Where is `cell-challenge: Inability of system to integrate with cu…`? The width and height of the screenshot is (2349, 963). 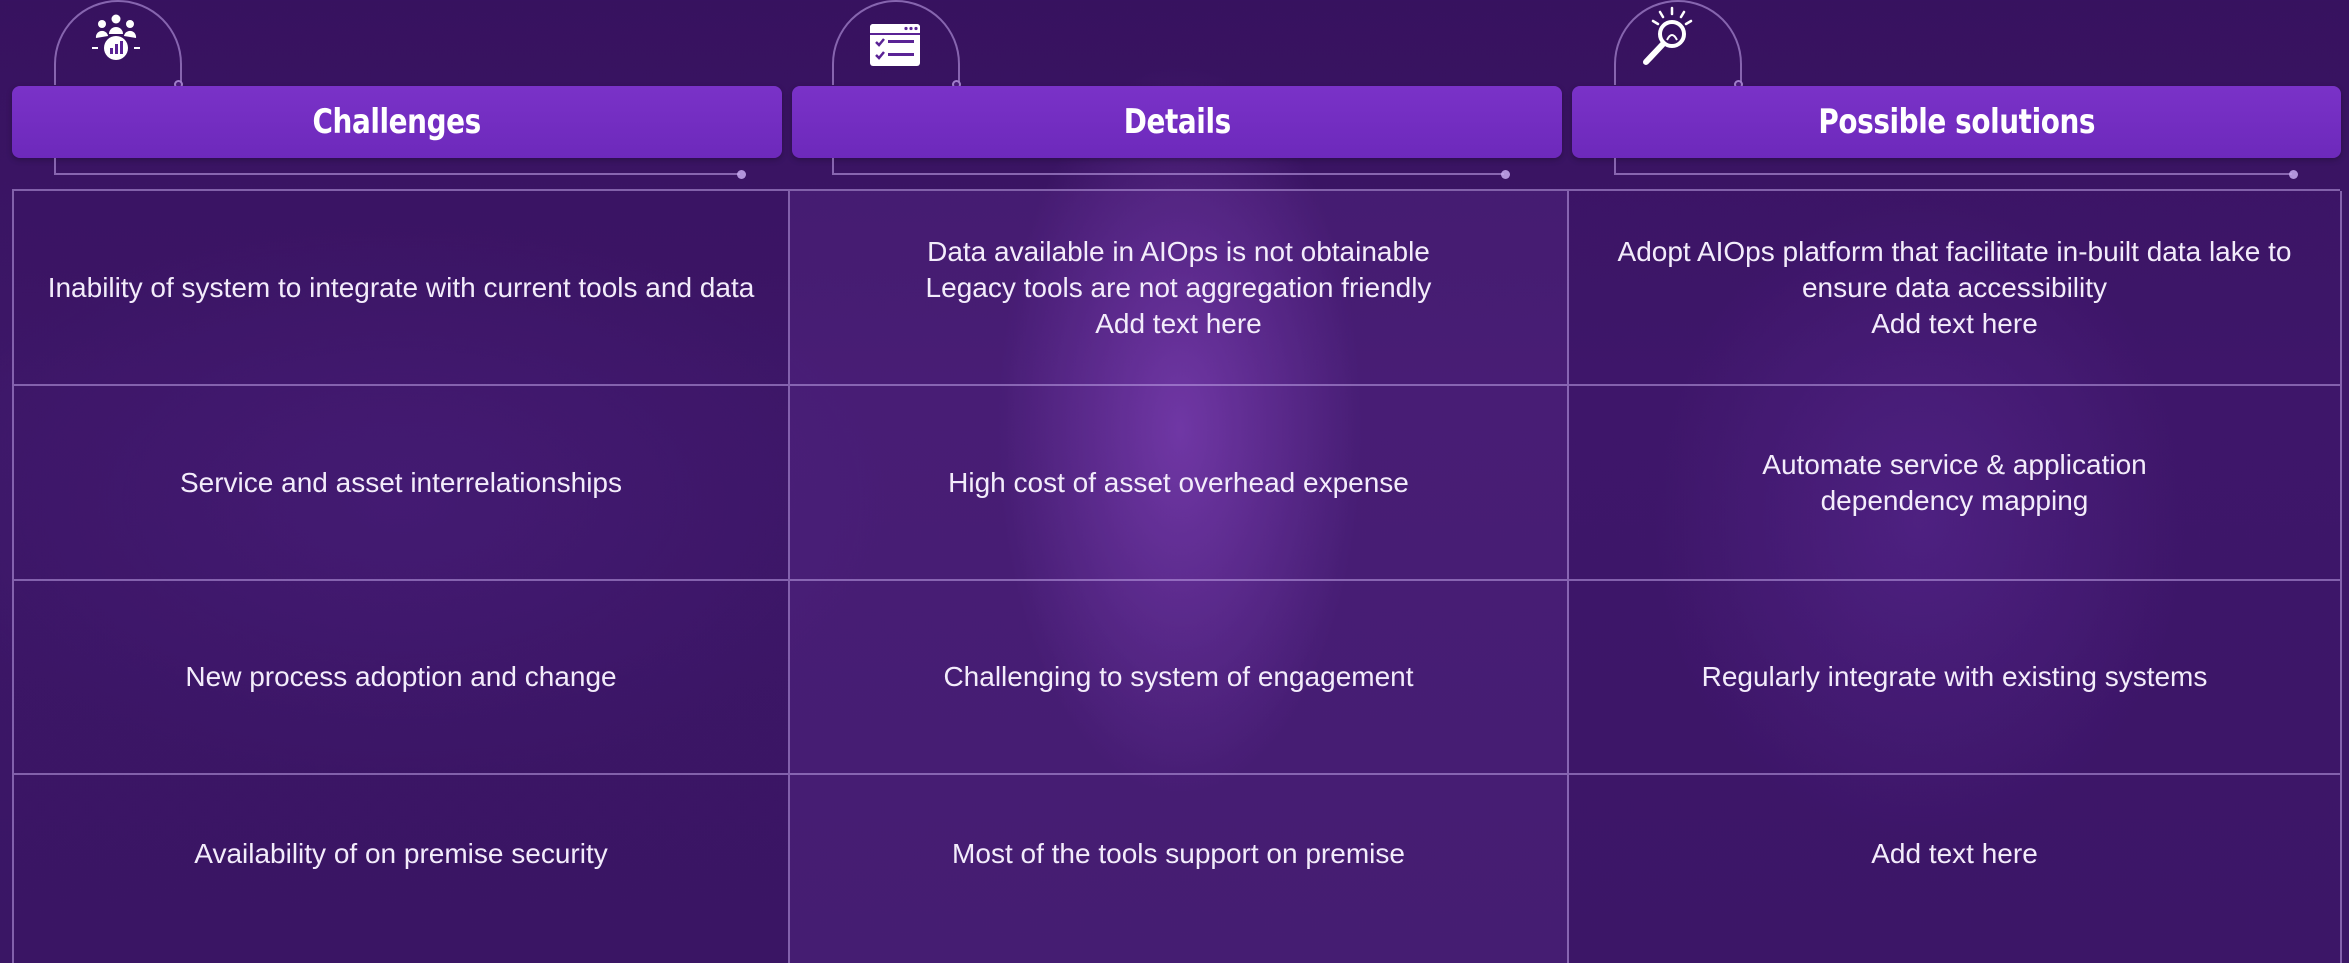
cell-challenge: Inability of system to integrate with cu… is located at coordinates (402, 288).